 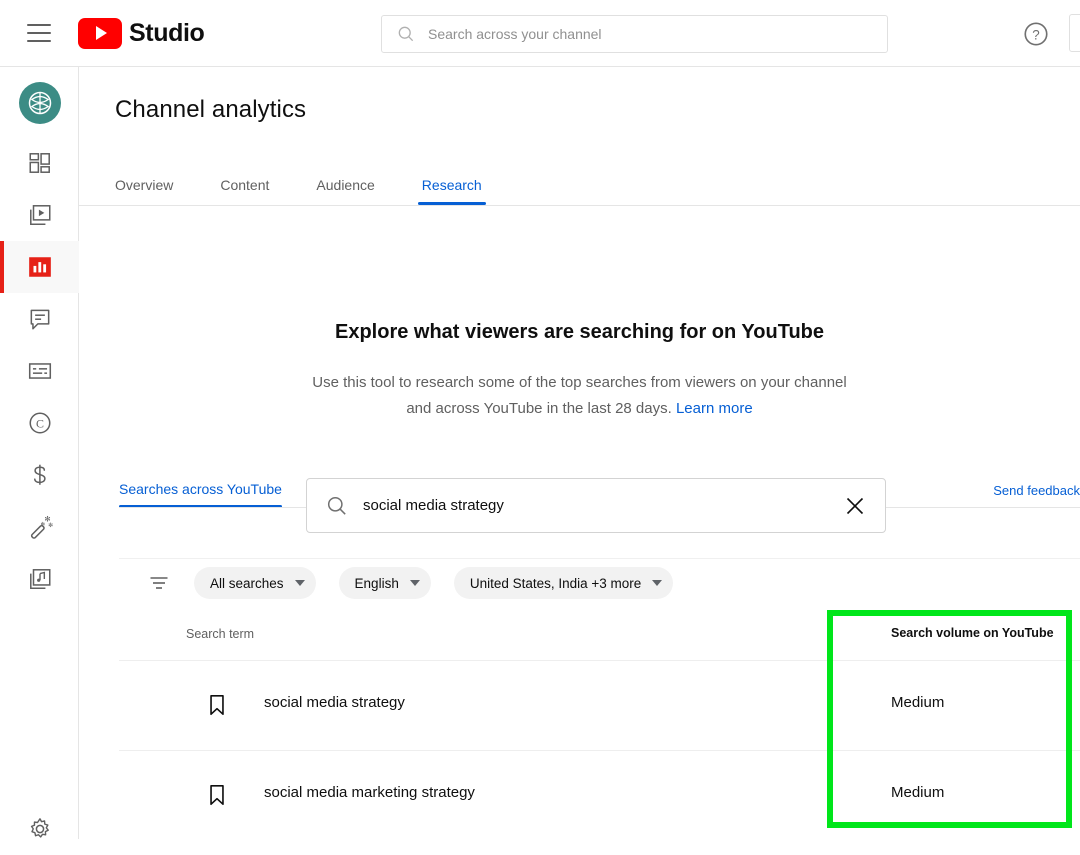 What do you see at coordinates (596, 505) in the screenshot?
I see `research-search-input: social media strategy` at bounding box center [596, 505].